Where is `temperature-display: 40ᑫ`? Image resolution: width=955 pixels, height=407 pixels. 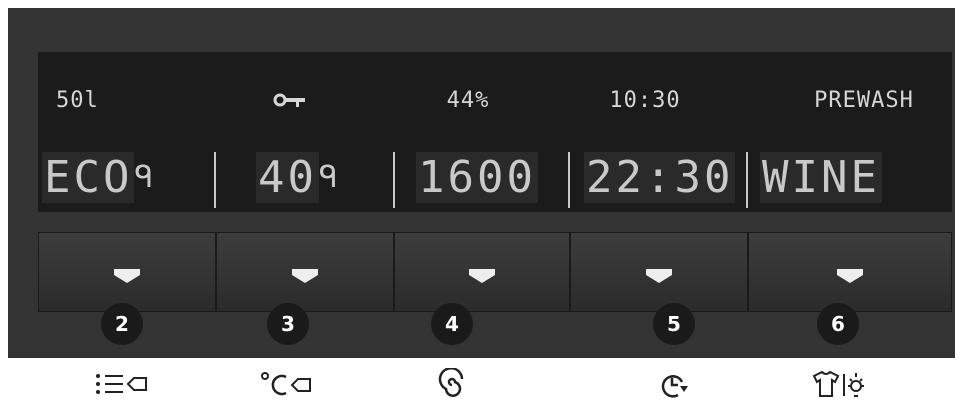 temperature-display: 40ᑫ is located at coordinates (298, 178).